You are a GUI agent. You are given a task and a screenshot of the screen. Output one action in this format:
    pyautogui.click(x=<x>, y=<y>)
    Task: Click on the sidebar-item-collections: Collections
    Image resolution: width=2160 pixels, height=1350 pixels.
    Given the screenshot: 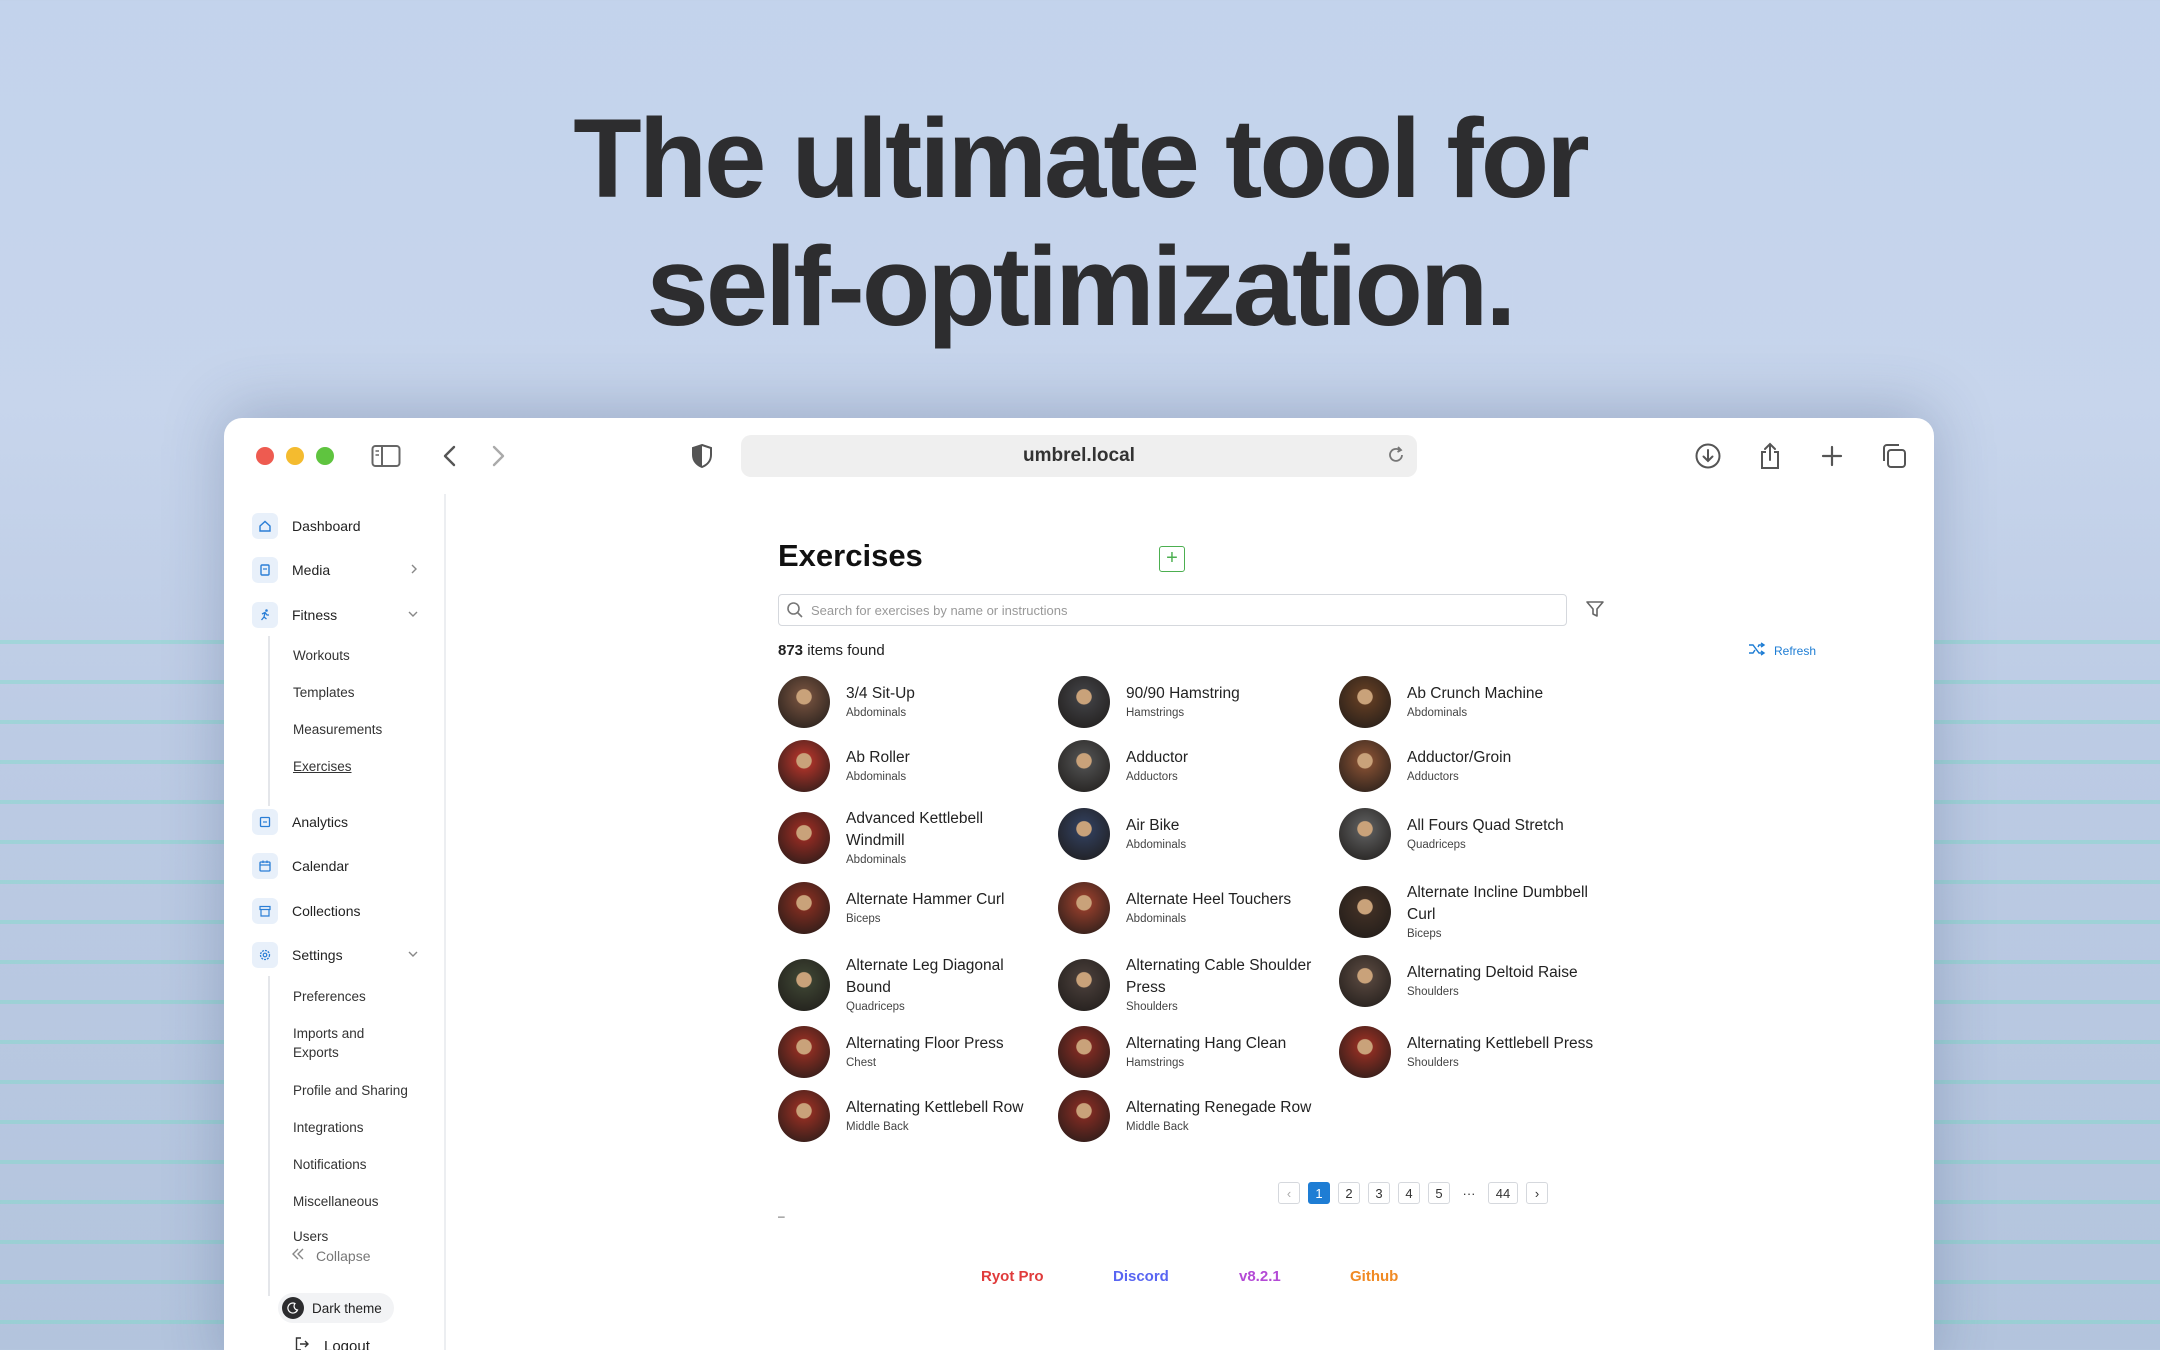 What is the action you would take?
    pyautogui.click(x=336, y=911)
    